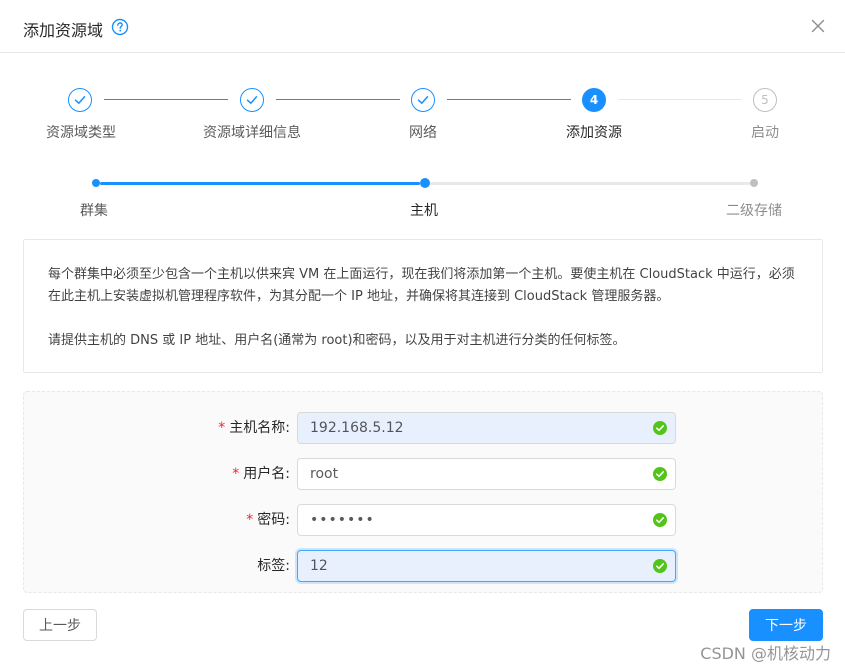 The width and height of the screenshot is (845, 669). What do you see at coordinates (342, 520) in the screenshot?
I see `password-value: •••••••` at bounding box center [342, 520].